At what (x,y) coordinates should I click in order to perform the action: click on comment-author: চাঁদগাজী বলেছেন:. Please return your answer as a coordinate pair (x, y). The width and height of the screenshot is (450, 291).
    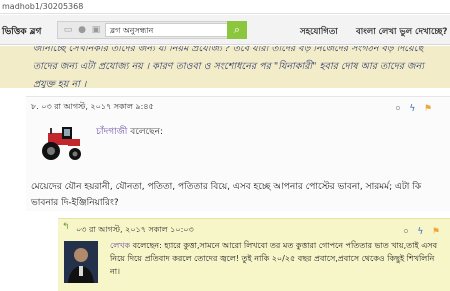
    Looking at the image, I should click on (129, 131).